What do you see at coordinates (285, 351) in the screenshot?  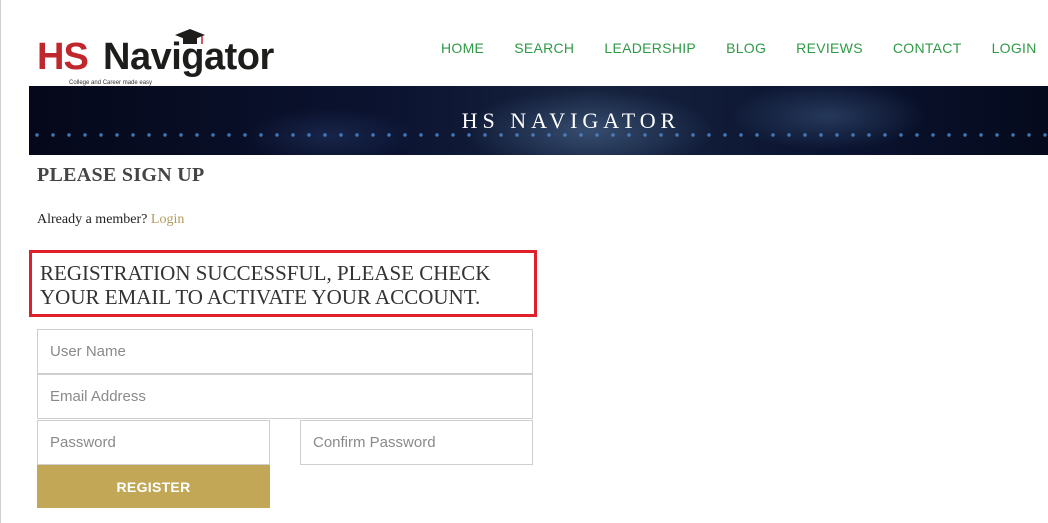 I see `username-input` at bounding box center [285, 351].